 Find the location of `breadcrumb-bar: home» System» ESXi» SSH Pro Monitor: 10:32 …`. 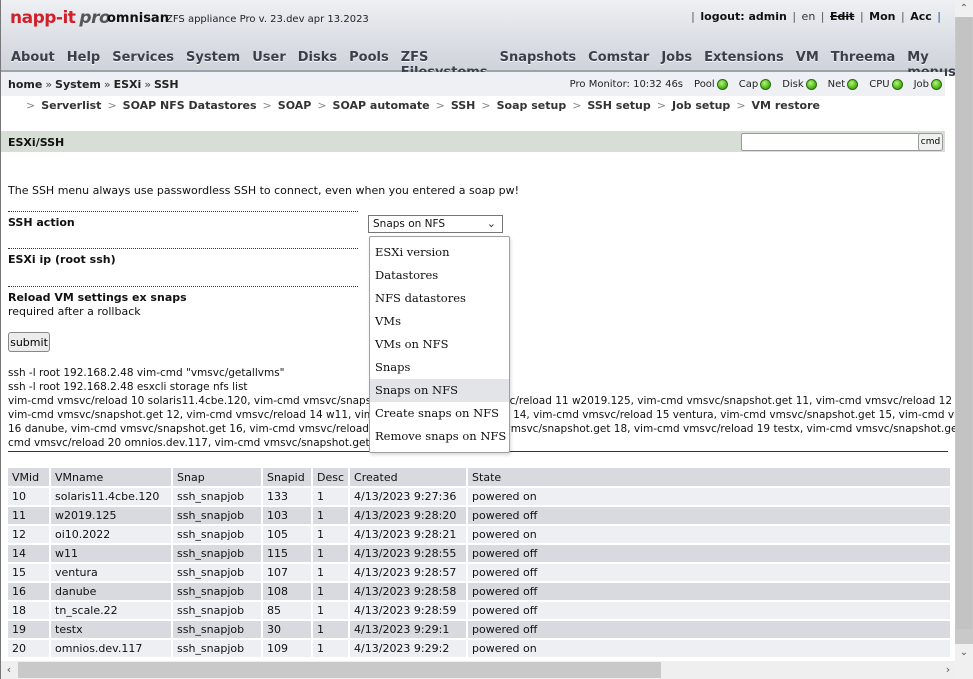

breadcrumb-bar: home» System» ESXi» SSH Pro Monitor: 10:32 … is located at coordinates (473, 84).